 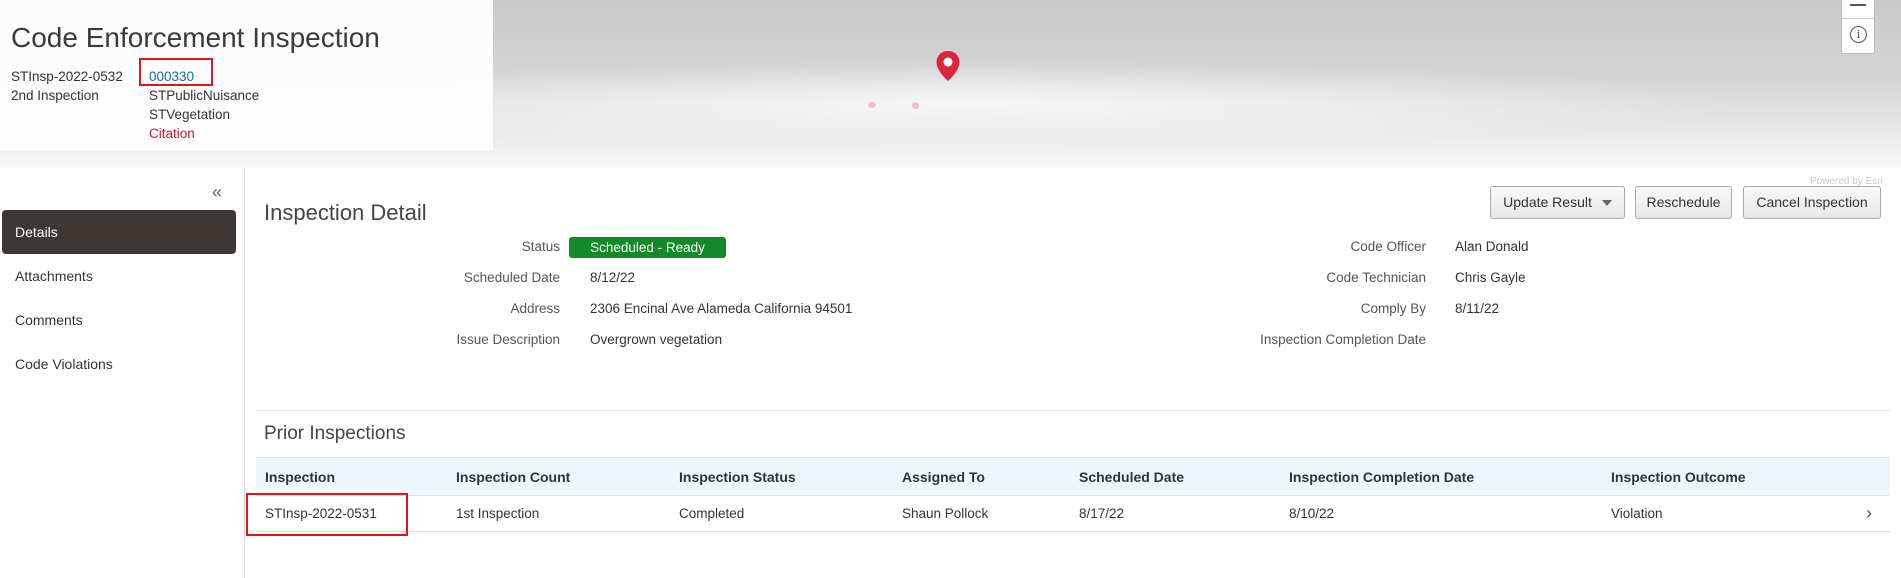 I want to click on address-label: Address, so click(x=535, y=308).